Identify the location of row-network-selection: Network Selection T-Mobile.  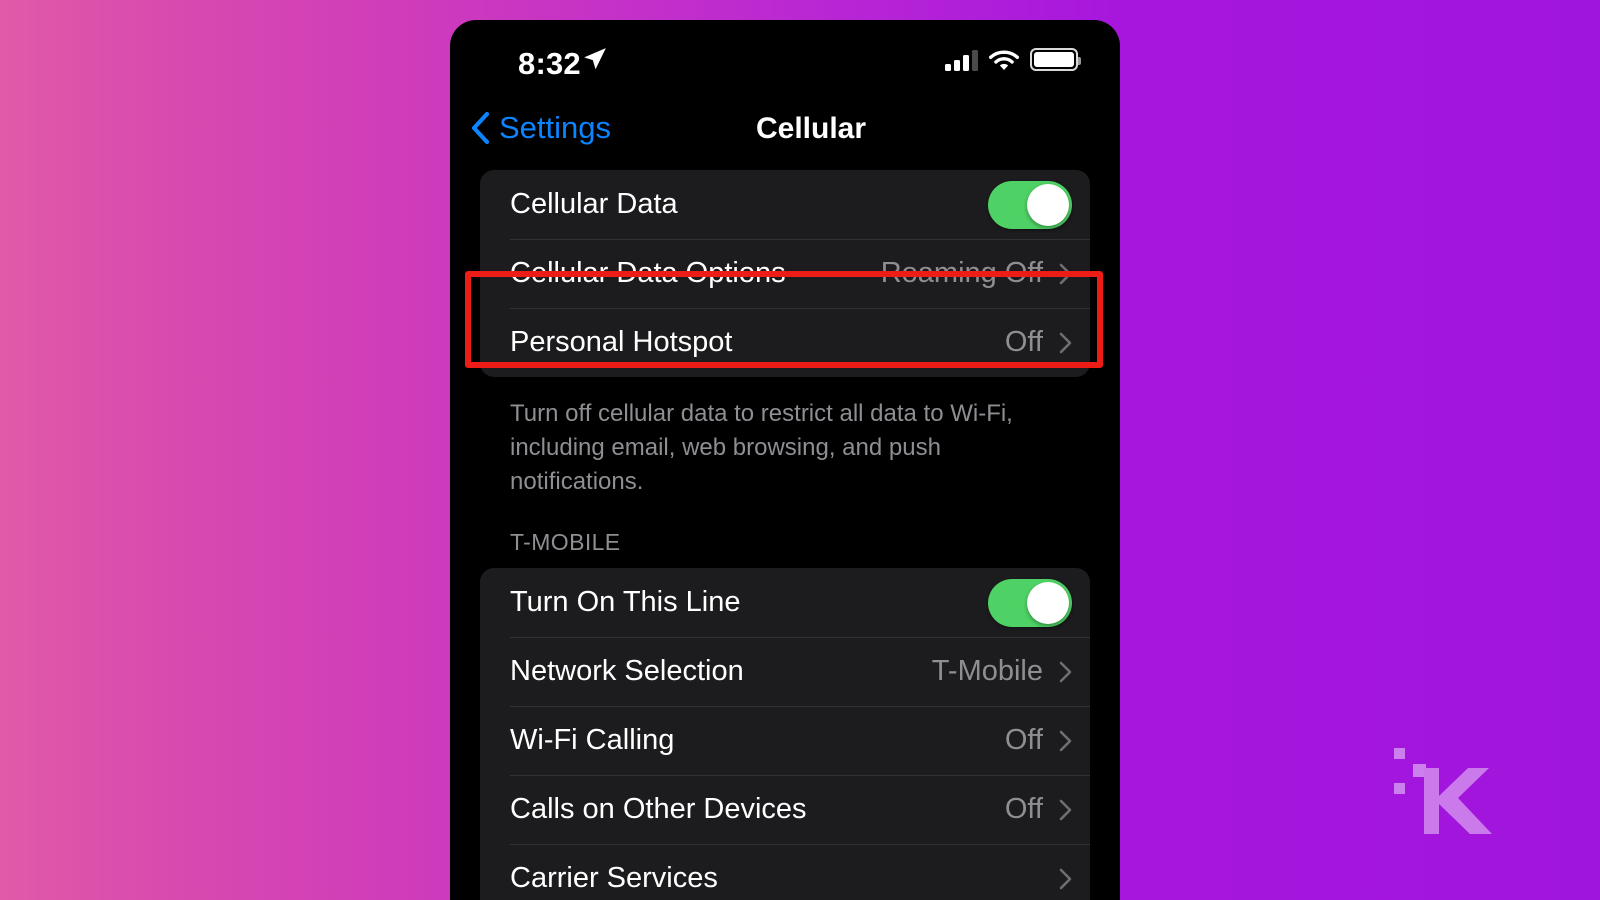
(785, 671).